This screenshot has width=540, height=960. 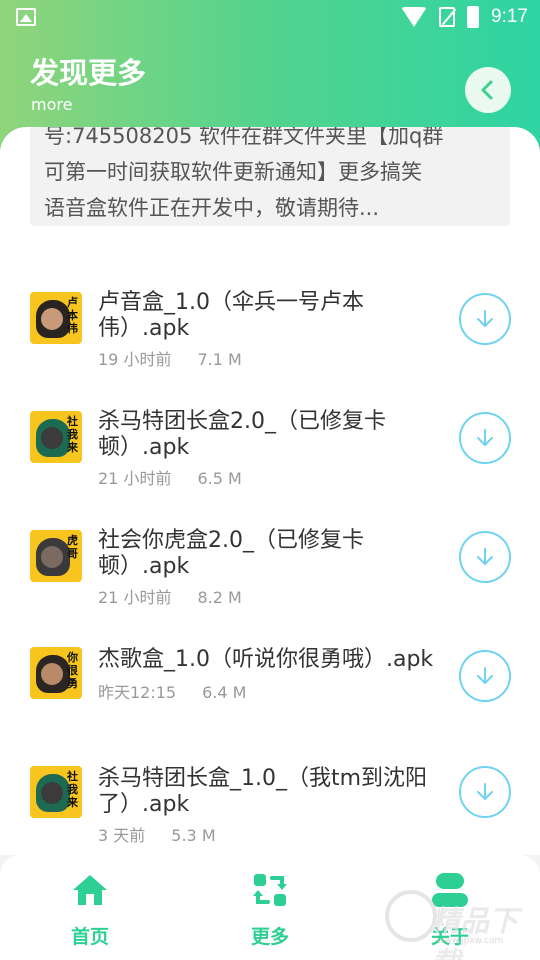 I want to click on file-meta: 21 小时前 8.2 M, so click(x=183, y=596).